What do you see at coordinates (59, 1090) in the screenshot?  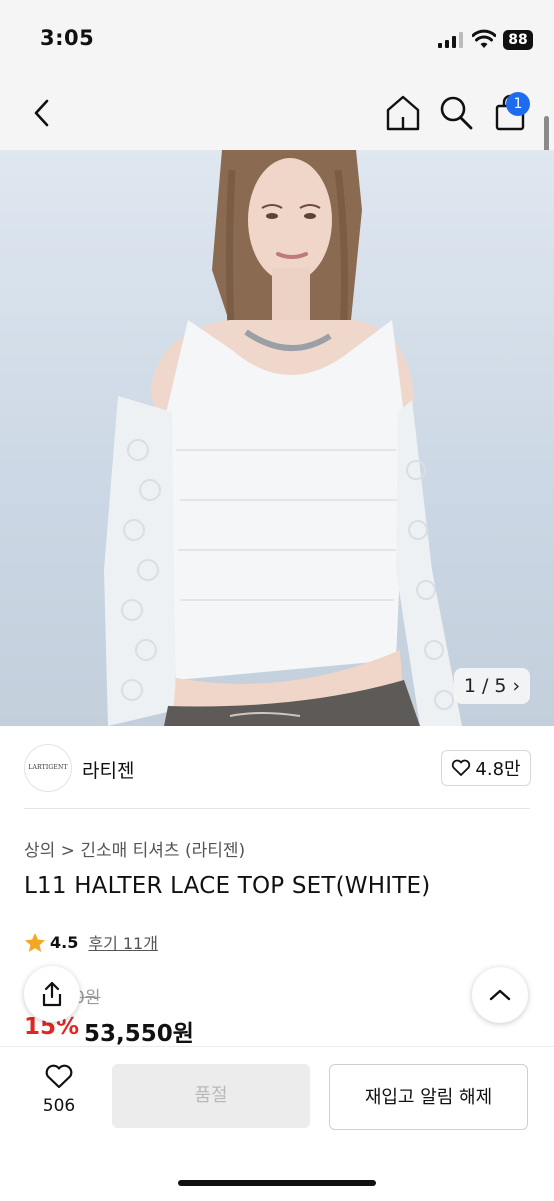 I see `wishlist-button: 506` at bounding box center [59, 1090].